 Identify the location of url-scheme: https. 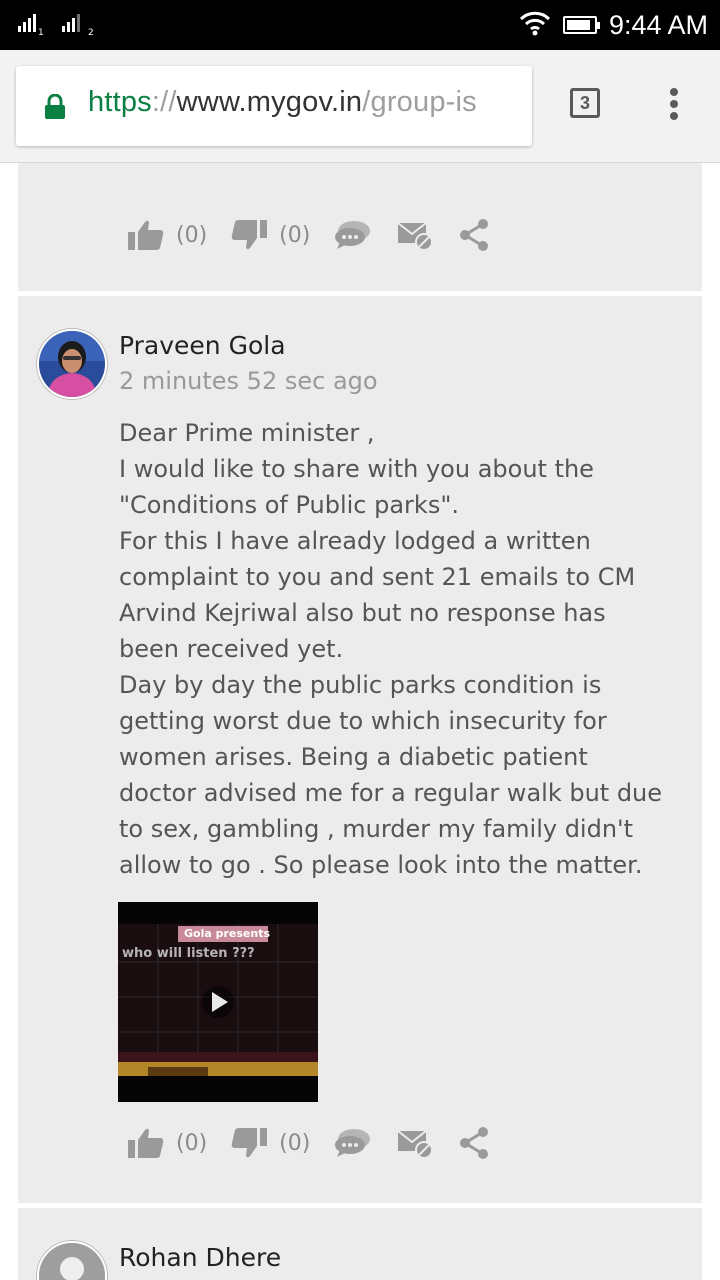
(120, 102).